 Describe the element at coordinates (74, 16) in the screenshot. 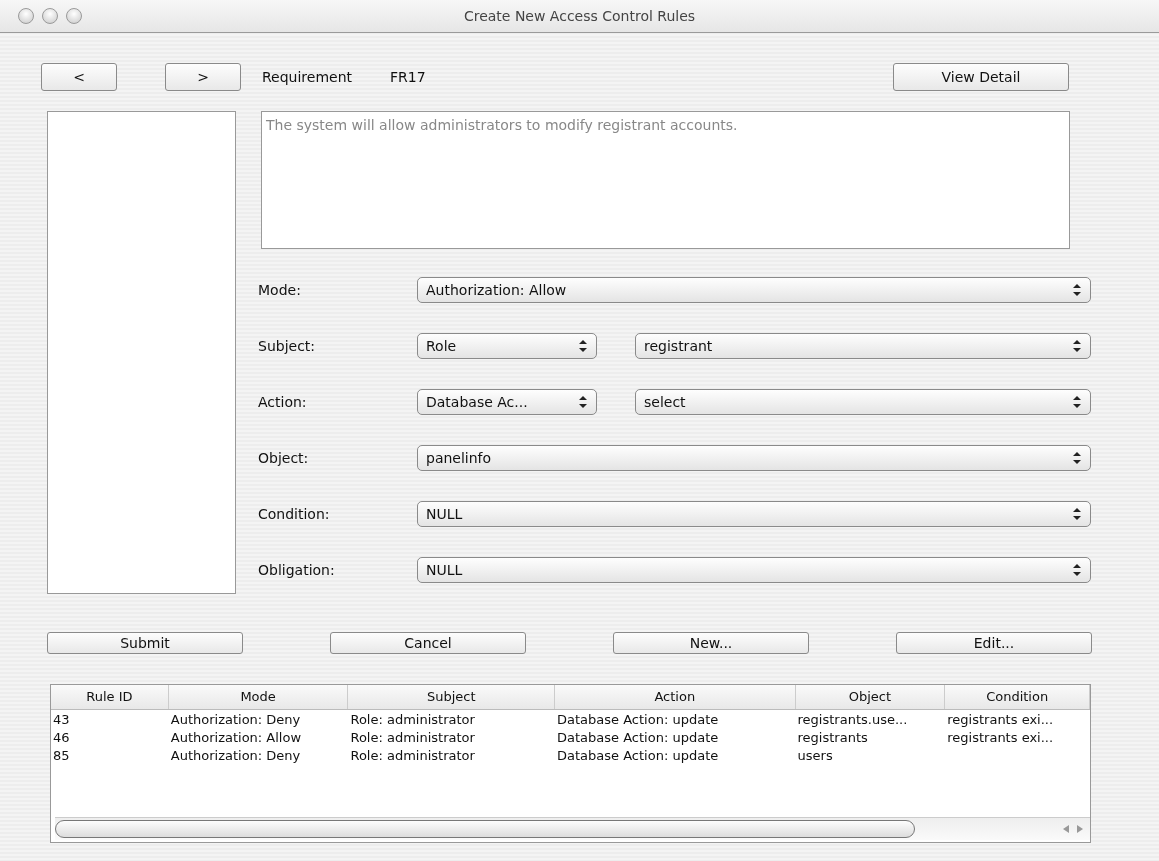

I see `zoom-icon` at that location.